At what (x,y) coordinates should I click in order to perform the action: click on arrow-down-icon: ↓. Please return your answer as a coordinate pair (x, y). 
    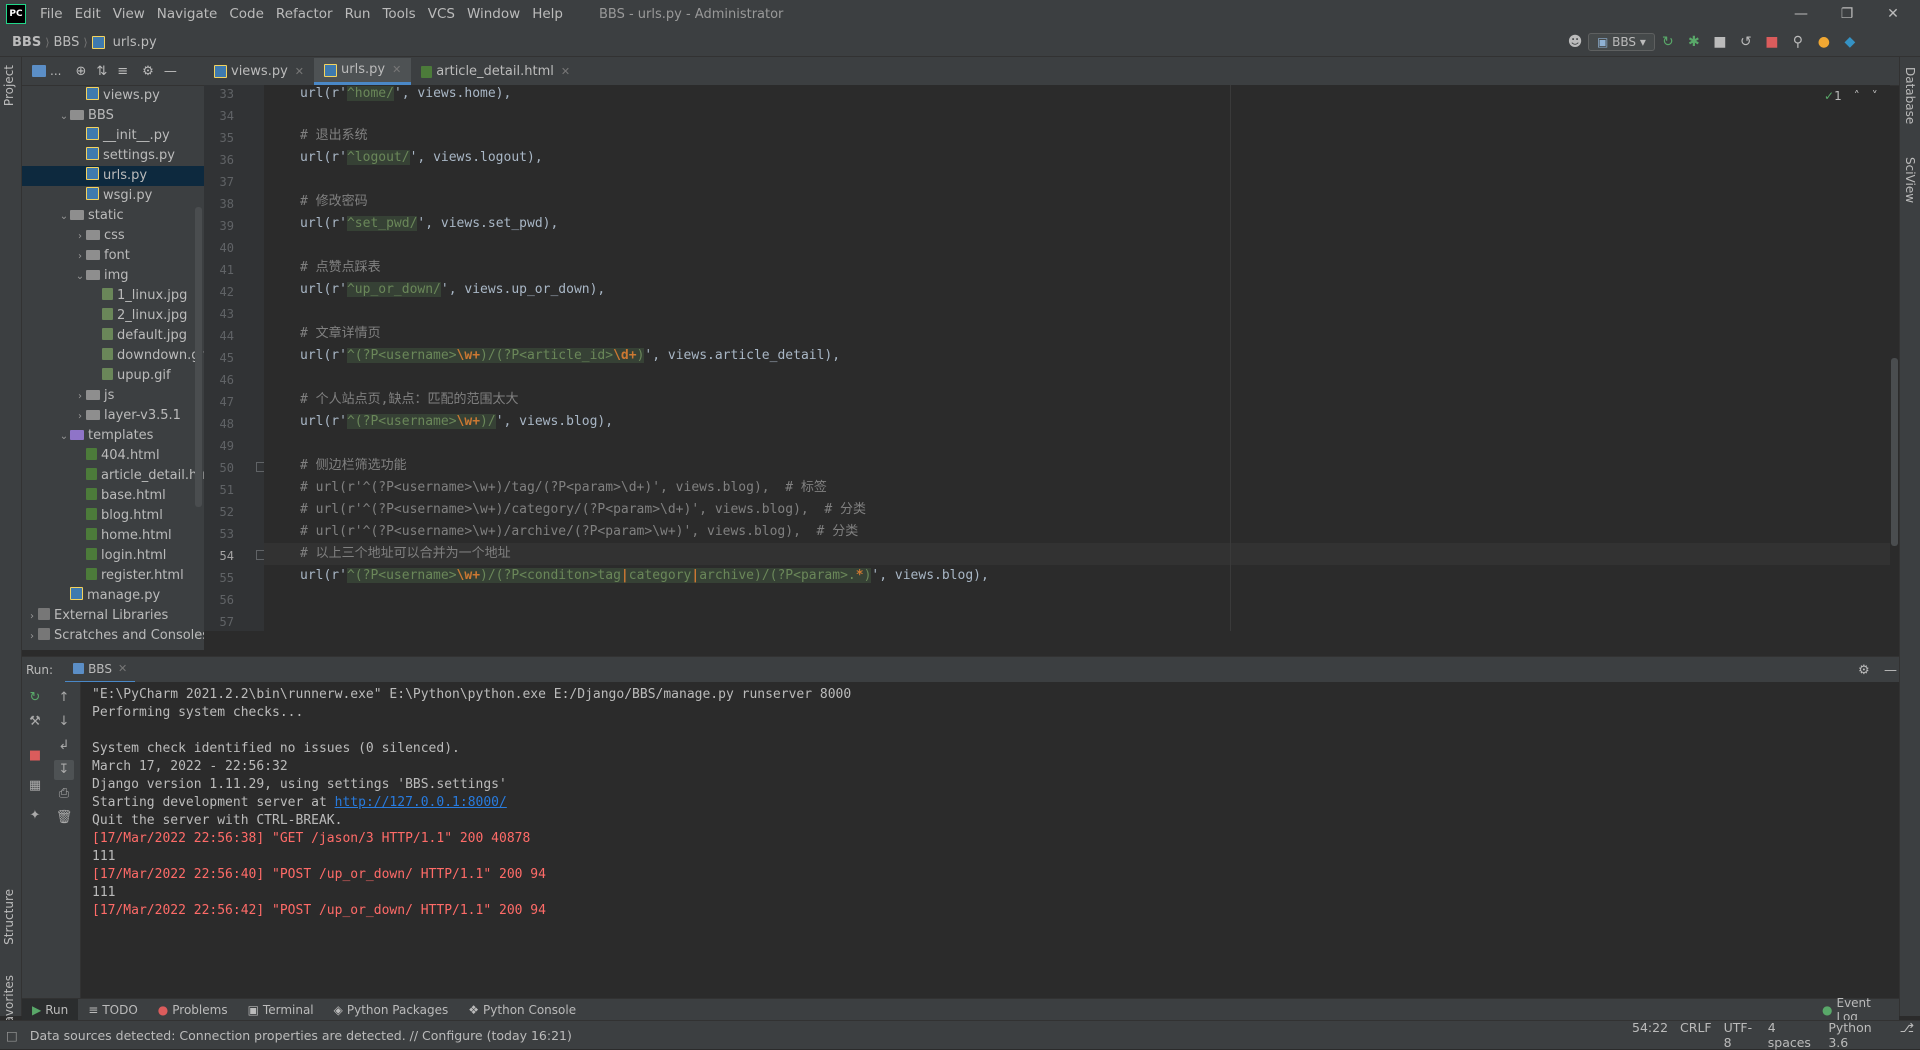
    Looking at the image, I should click on (64, 722).